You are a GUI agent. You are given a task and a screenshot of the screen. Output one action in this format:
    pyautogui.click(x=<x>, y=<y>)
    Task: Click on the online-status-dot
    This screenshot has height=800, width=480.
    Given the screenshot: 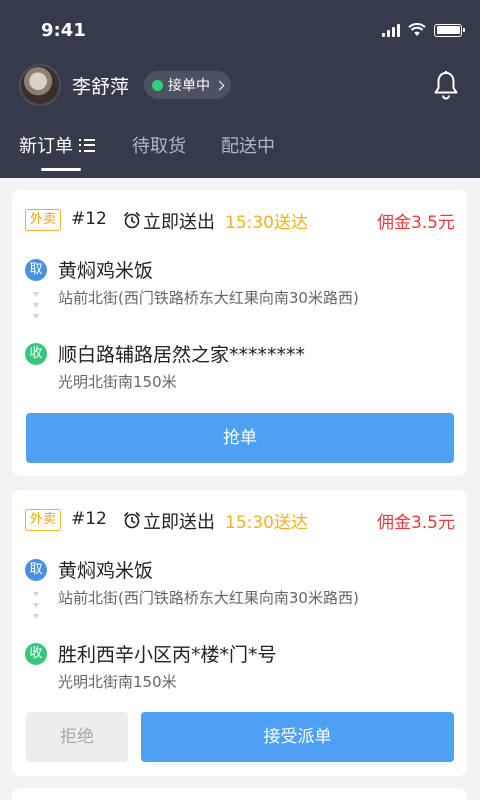 What is the action you would take?
    pyautogui.click(x=158, y=85)
    